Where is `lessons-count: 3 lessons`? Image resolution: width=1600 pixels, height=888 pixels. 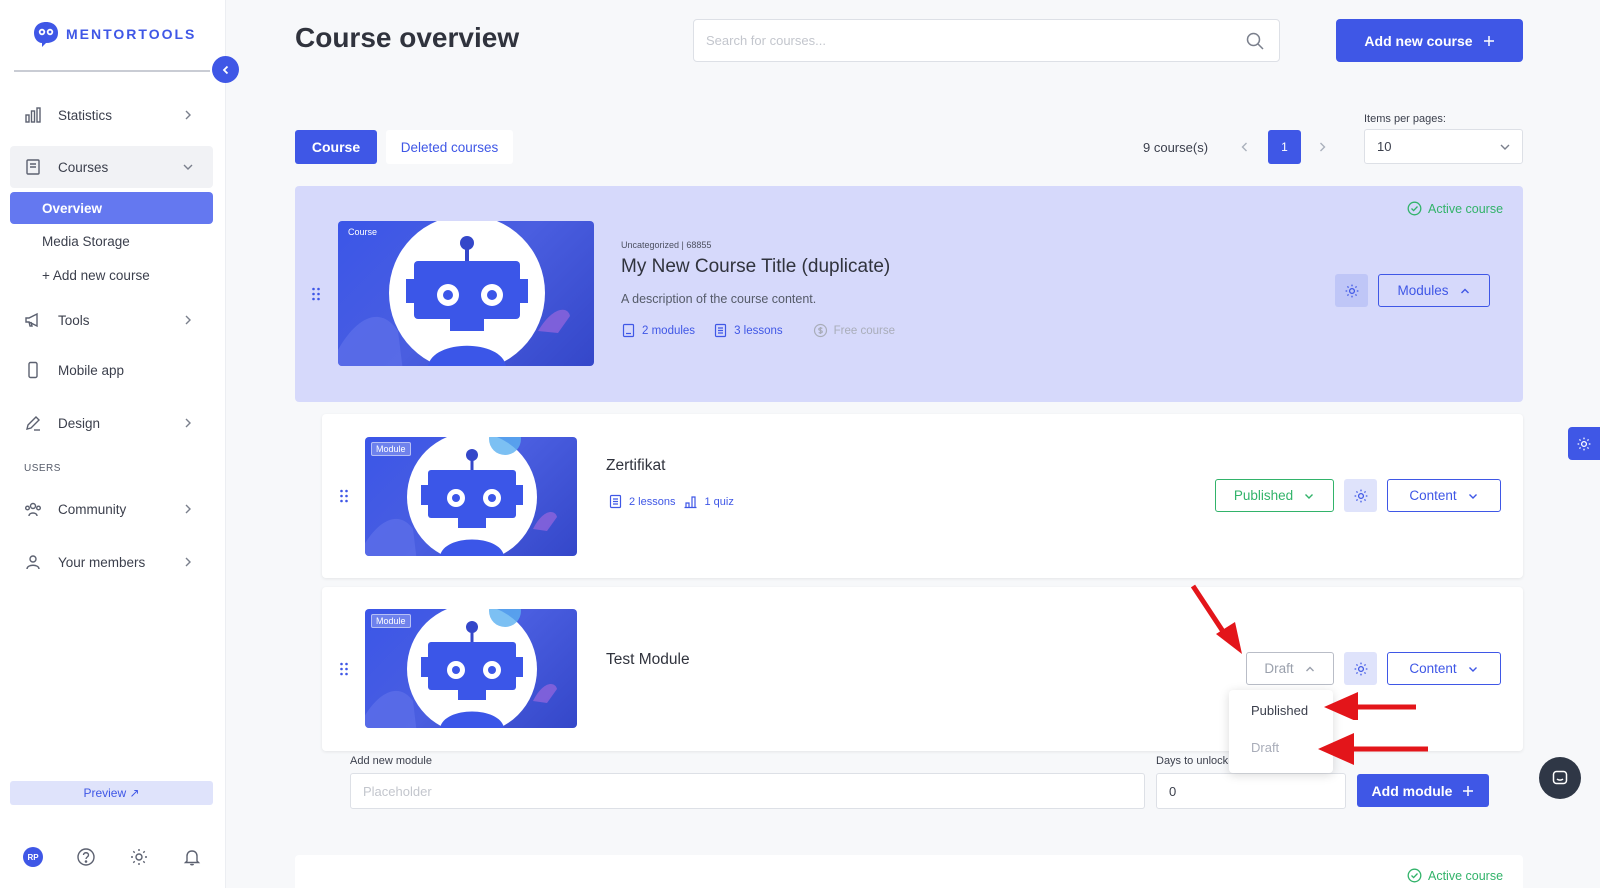
lessons-count: 3 lessons is located at coordinates (748, 330).